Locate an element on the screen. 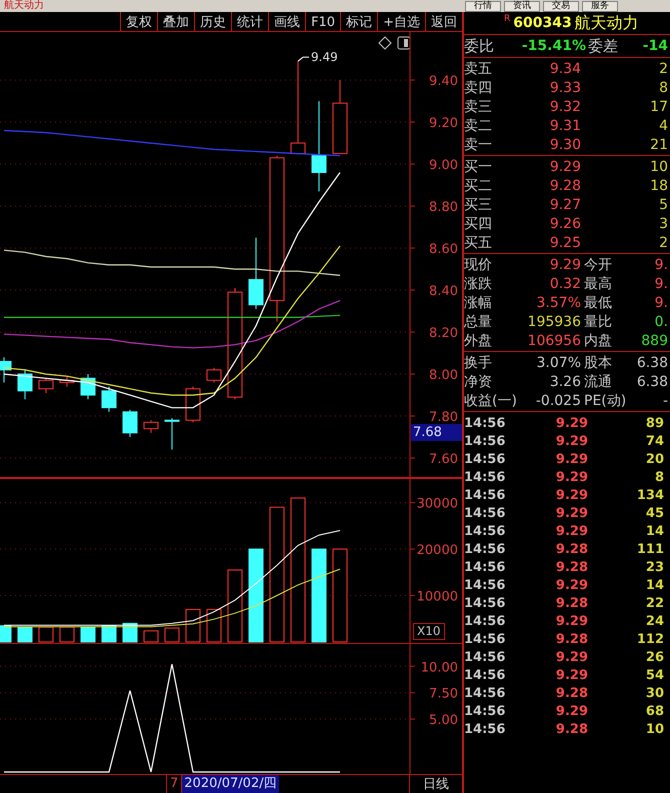 Image resolution: width=670 pixels, height=793 pixels. stat-label: 今开 is located at coordinates (598, 265).